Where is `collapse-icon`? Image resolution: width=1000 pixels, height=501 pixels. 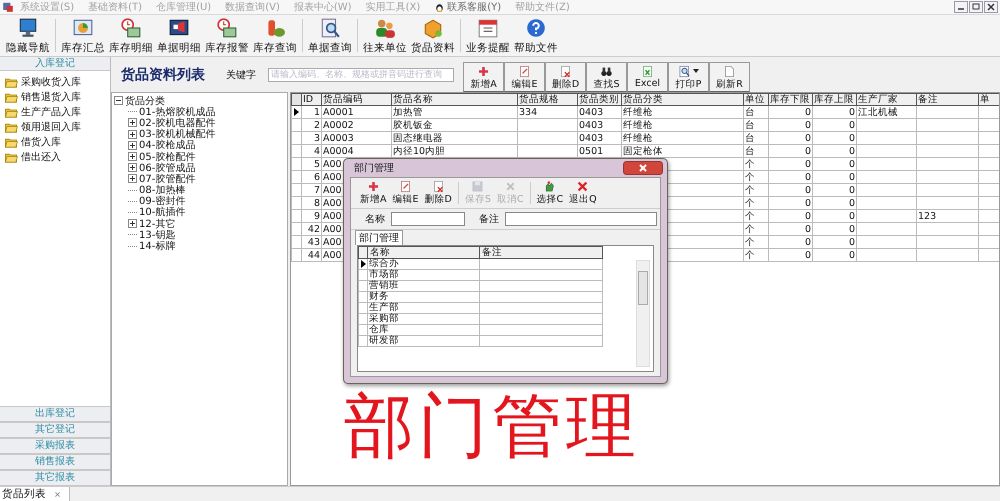 collapse-icon is located at coordinates (118, 101).